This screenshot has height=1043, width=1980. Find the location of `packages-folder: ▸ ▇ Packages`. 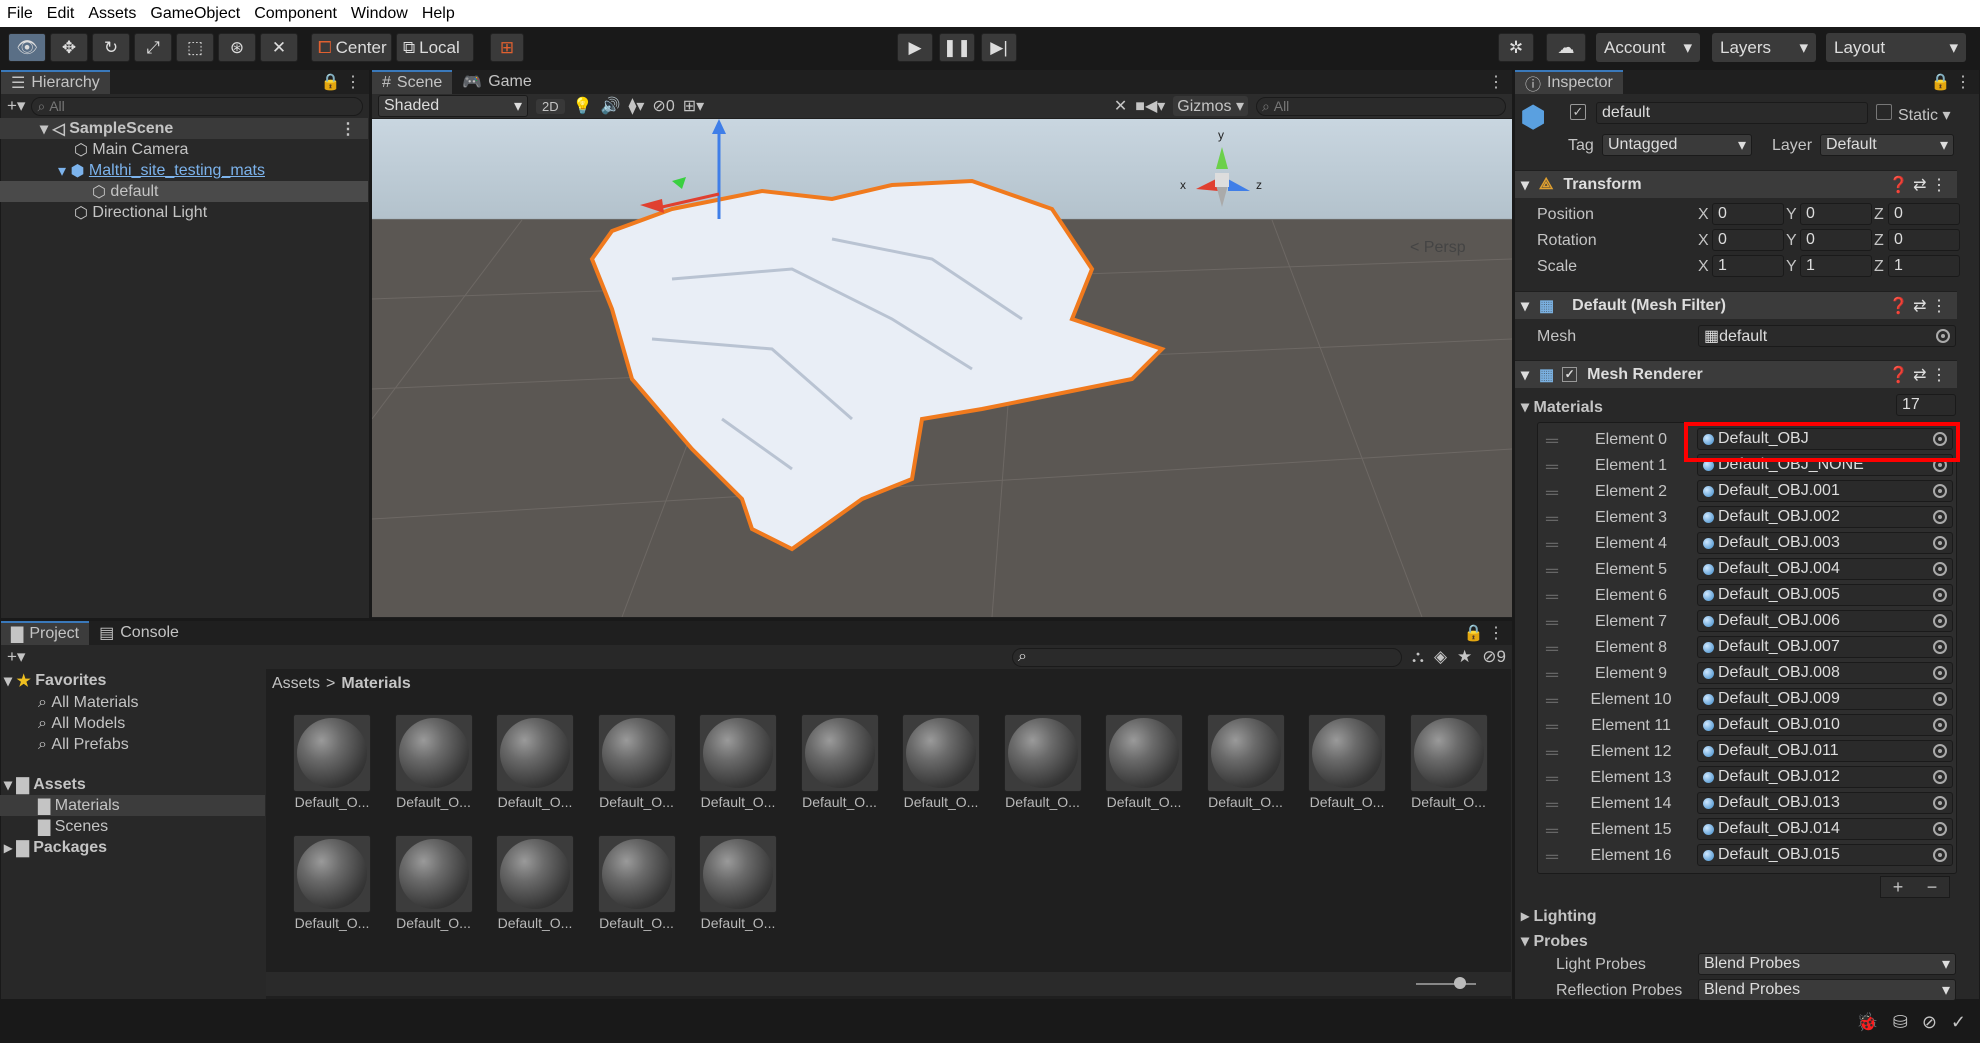

packages-folder: ▸ ▇ Packages is located at coordinates (53, 847).